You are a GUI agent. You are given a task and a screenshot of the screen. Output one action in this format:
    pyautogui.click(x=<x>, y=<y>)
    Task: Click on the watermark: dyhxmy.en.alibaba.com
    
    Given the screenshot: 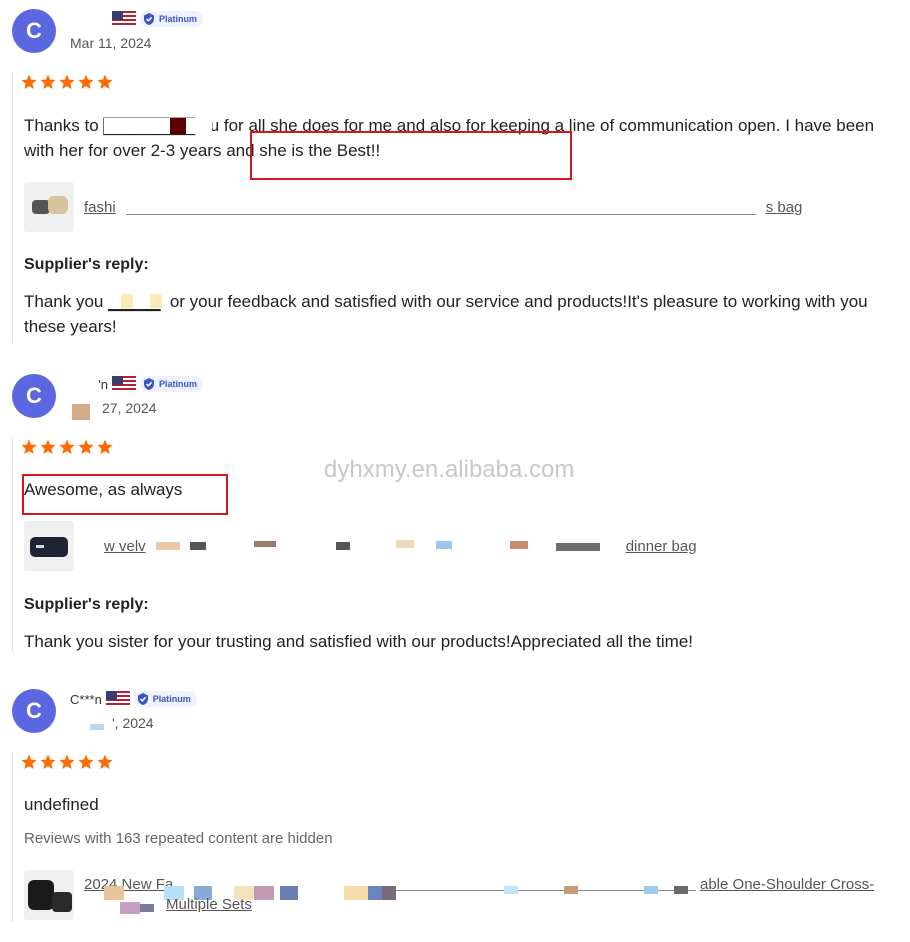 What is the action you would take?
    pyautogui.click(x=449, y=469)
    